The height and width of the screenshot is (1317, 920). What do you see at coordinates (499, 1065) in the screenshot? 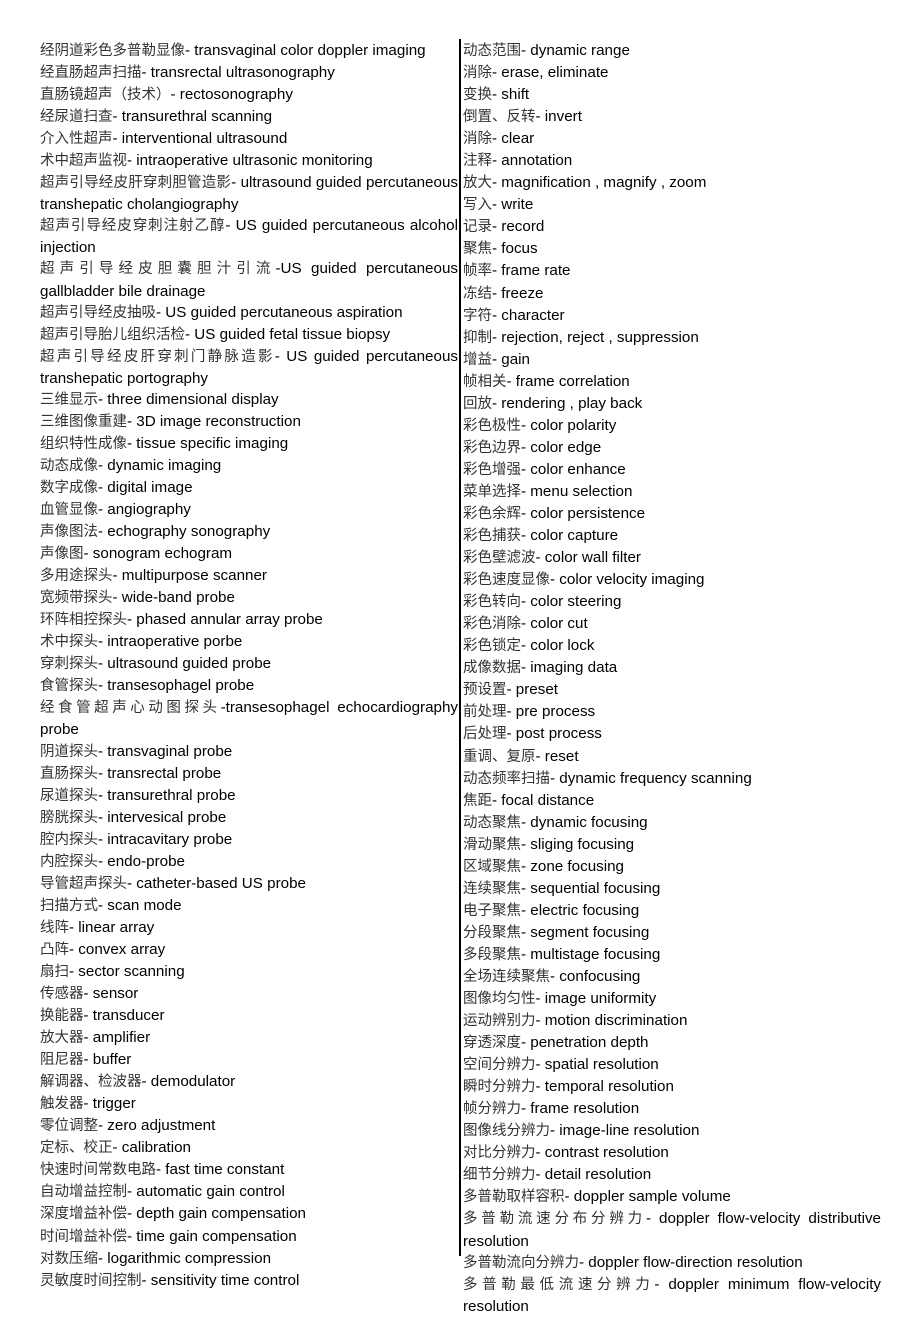
I see `term-chinese: 空间分辨力` at bounding box center [499, 1065].